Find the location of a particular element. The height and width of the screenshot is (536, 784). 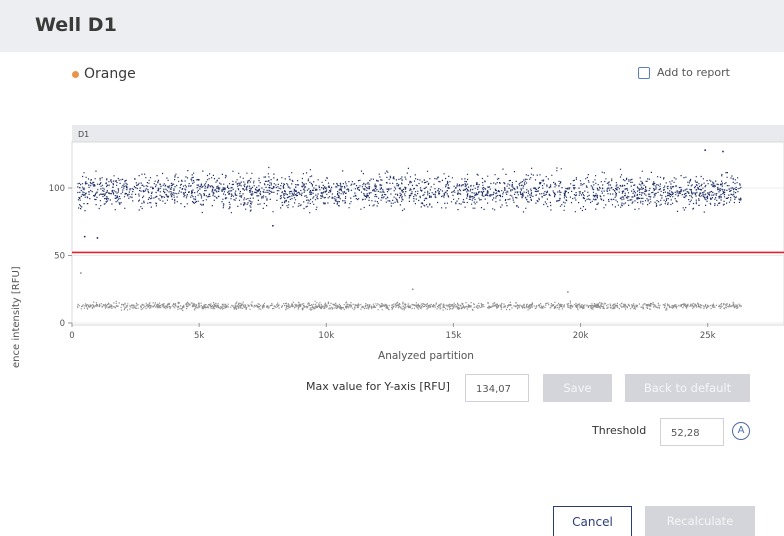

save-button: Save is located at coordinates (577, 388).